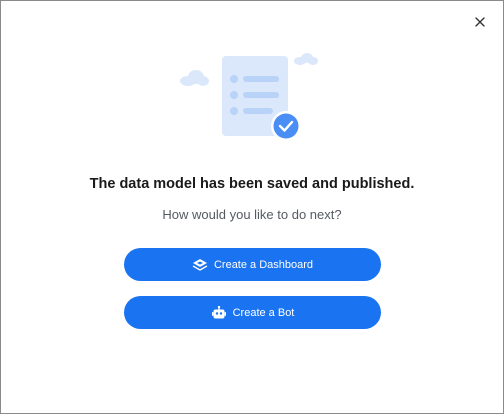  Describe the element at coordinates (249, 97) in the screenshot. I see `document-checked-icon` at that location.